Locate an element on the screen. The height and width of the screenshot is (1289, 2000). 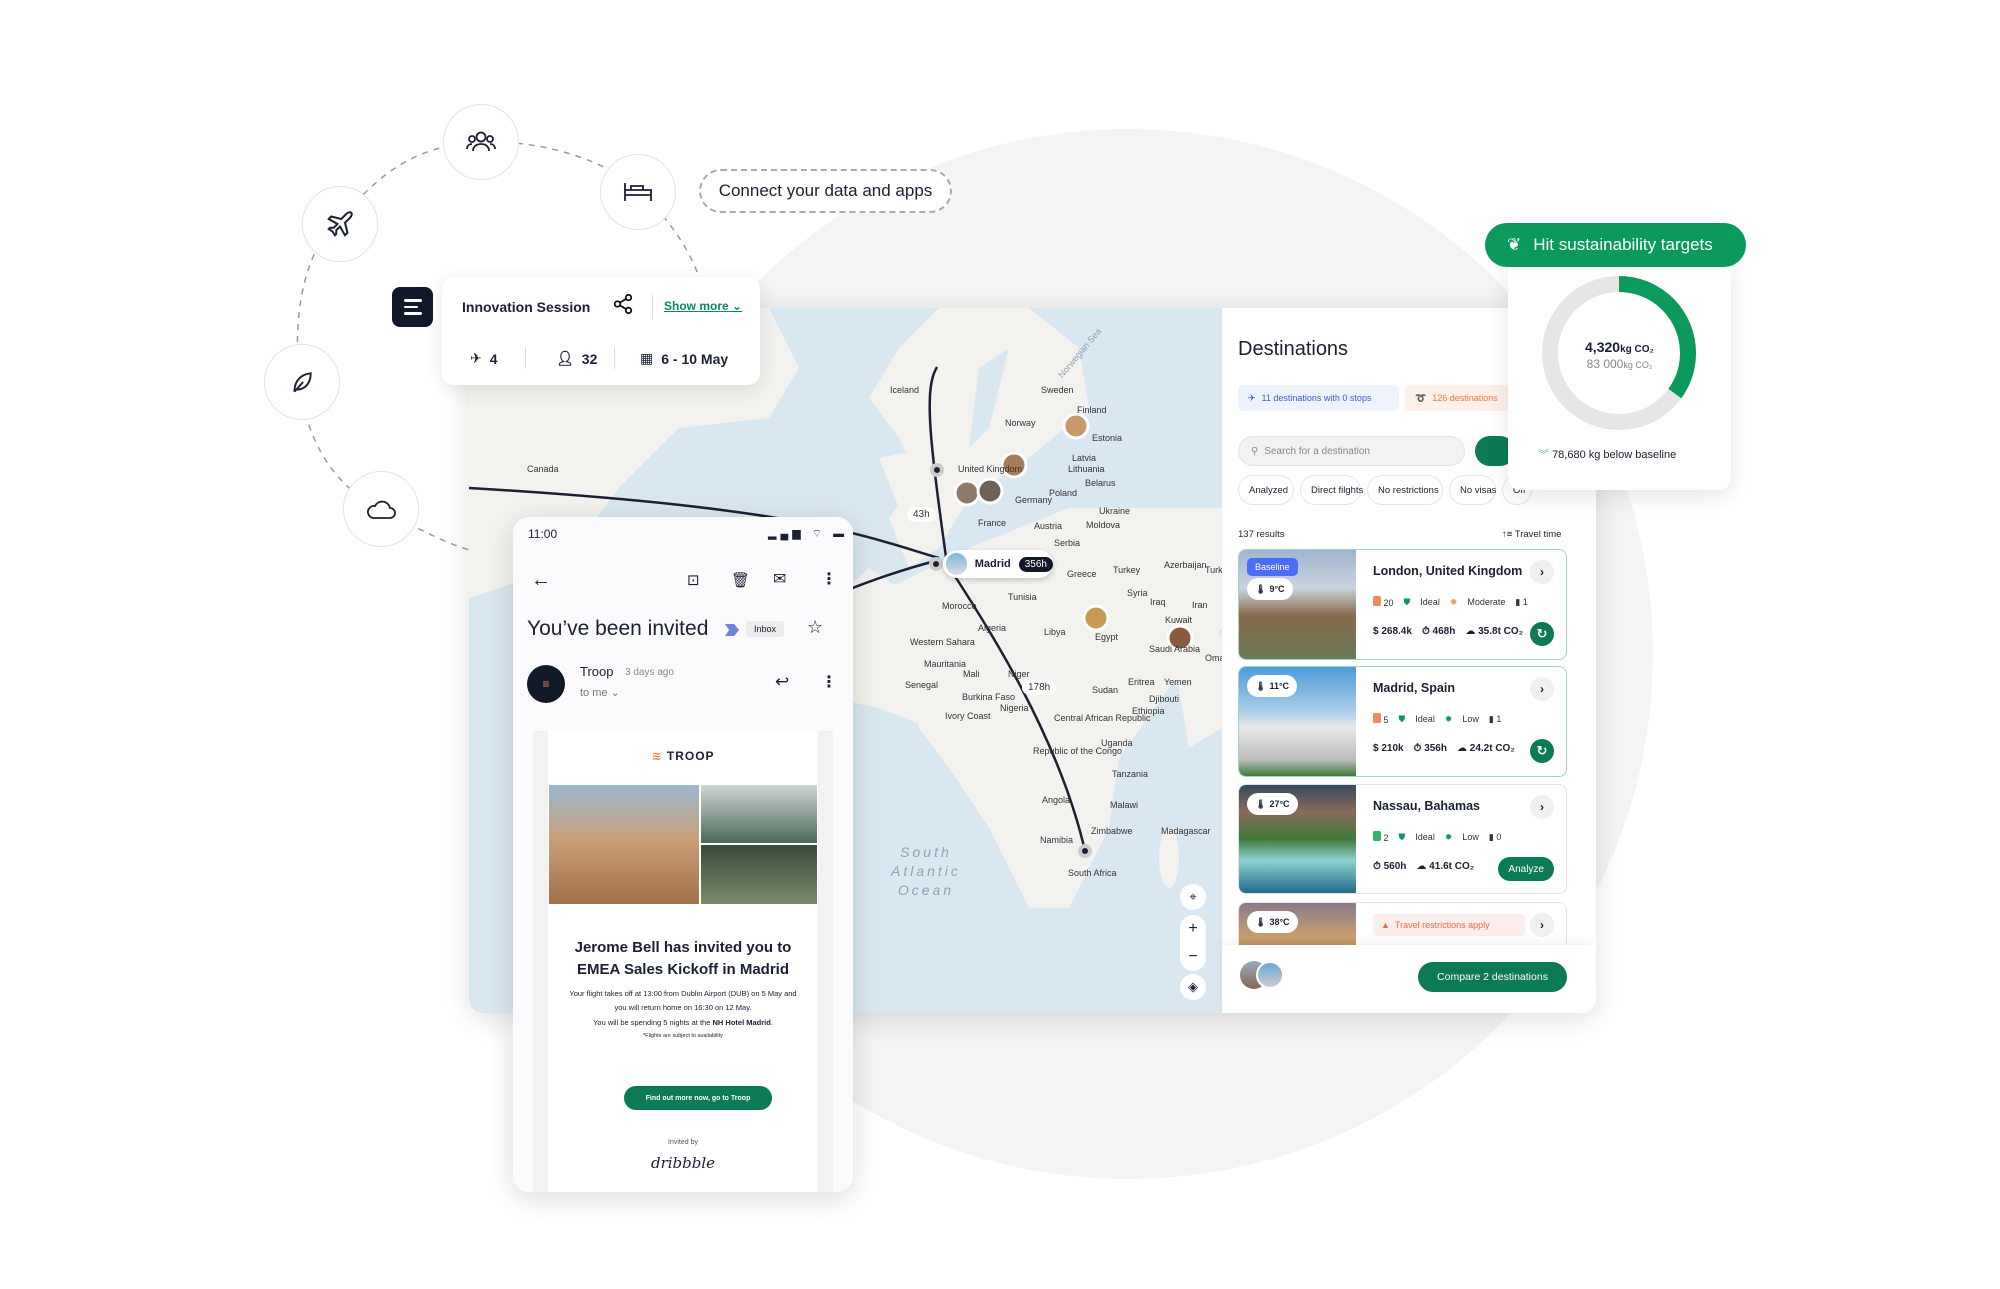
archive-icon: ⊡ is located at coordinates (693, 580).